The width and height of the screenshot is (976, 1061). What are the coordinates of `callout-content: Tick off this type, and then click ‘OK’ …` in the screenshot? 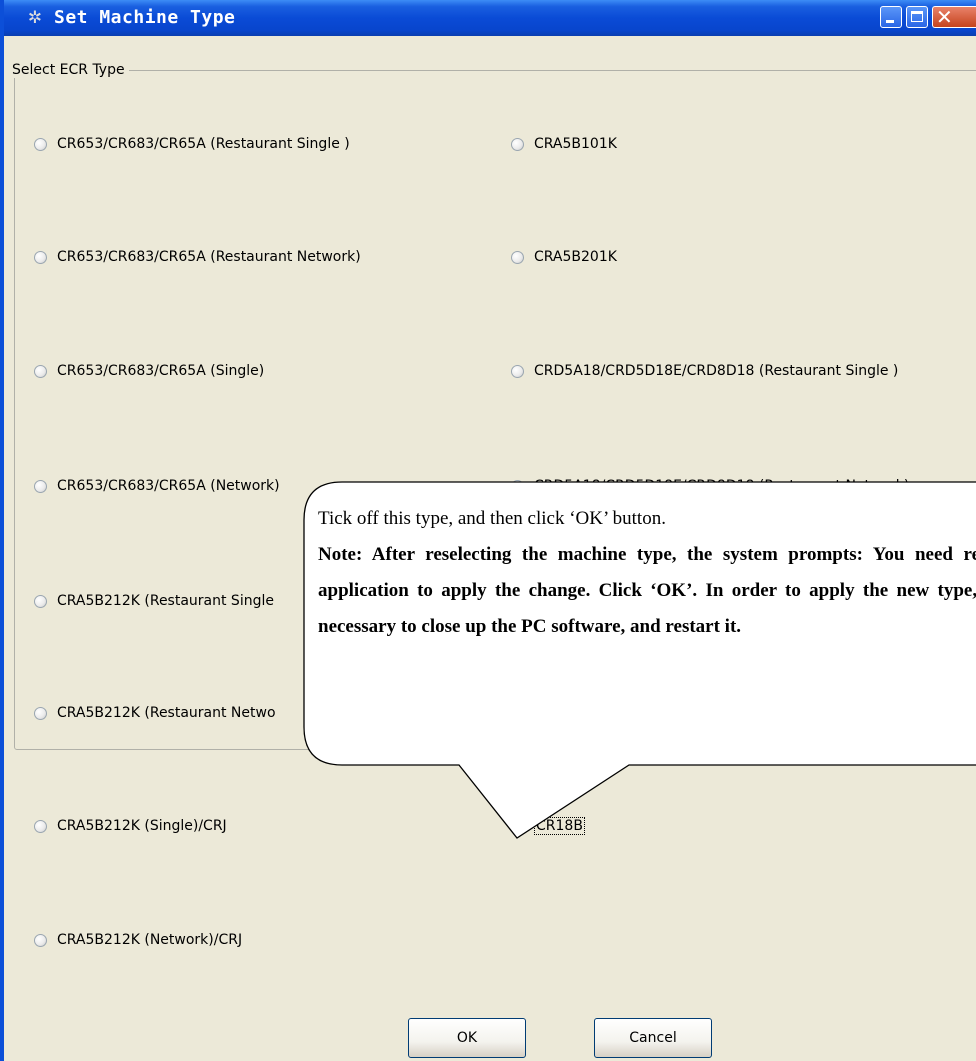 It's located at (647, 573).